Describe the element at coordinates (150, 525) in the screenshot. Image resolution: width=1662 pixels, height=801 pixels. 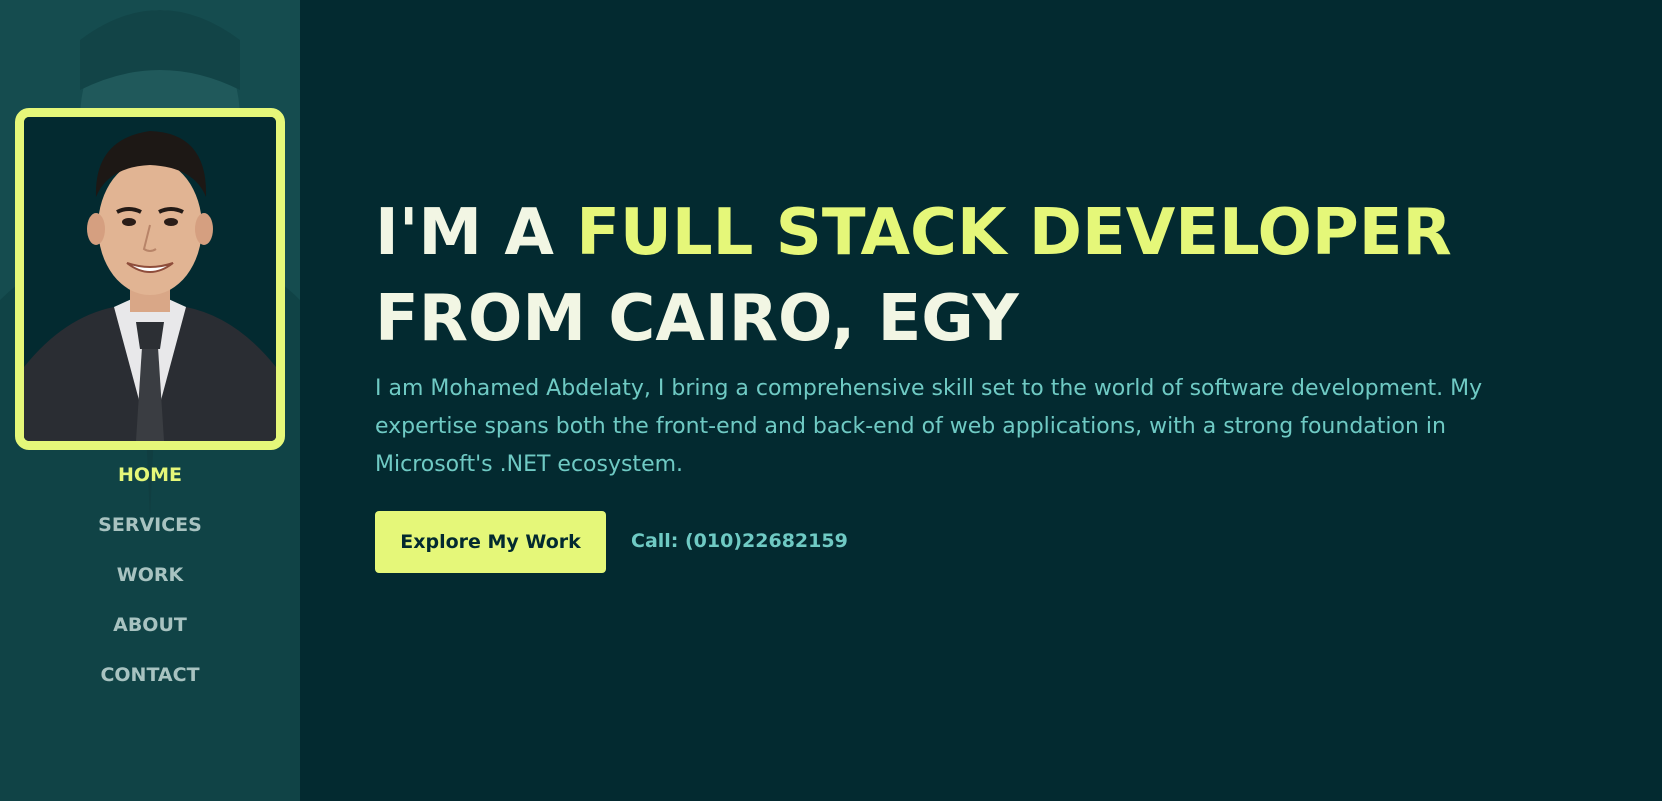
I see `nav-item-services: SERVICES` at that location.